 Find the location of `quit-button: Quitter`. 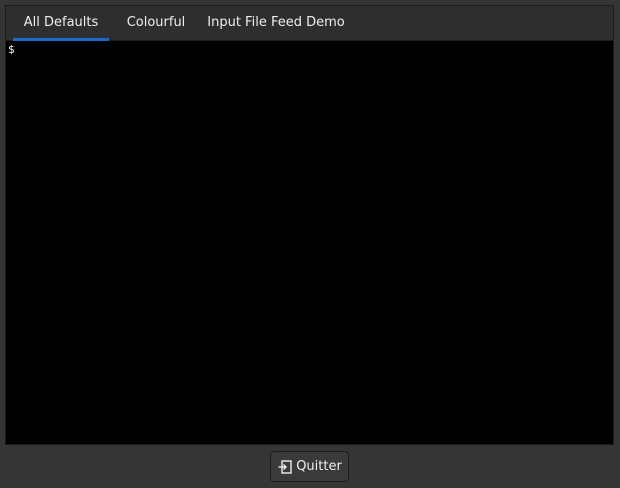

quit-button: Quitter is located at coordinates (309, 466).